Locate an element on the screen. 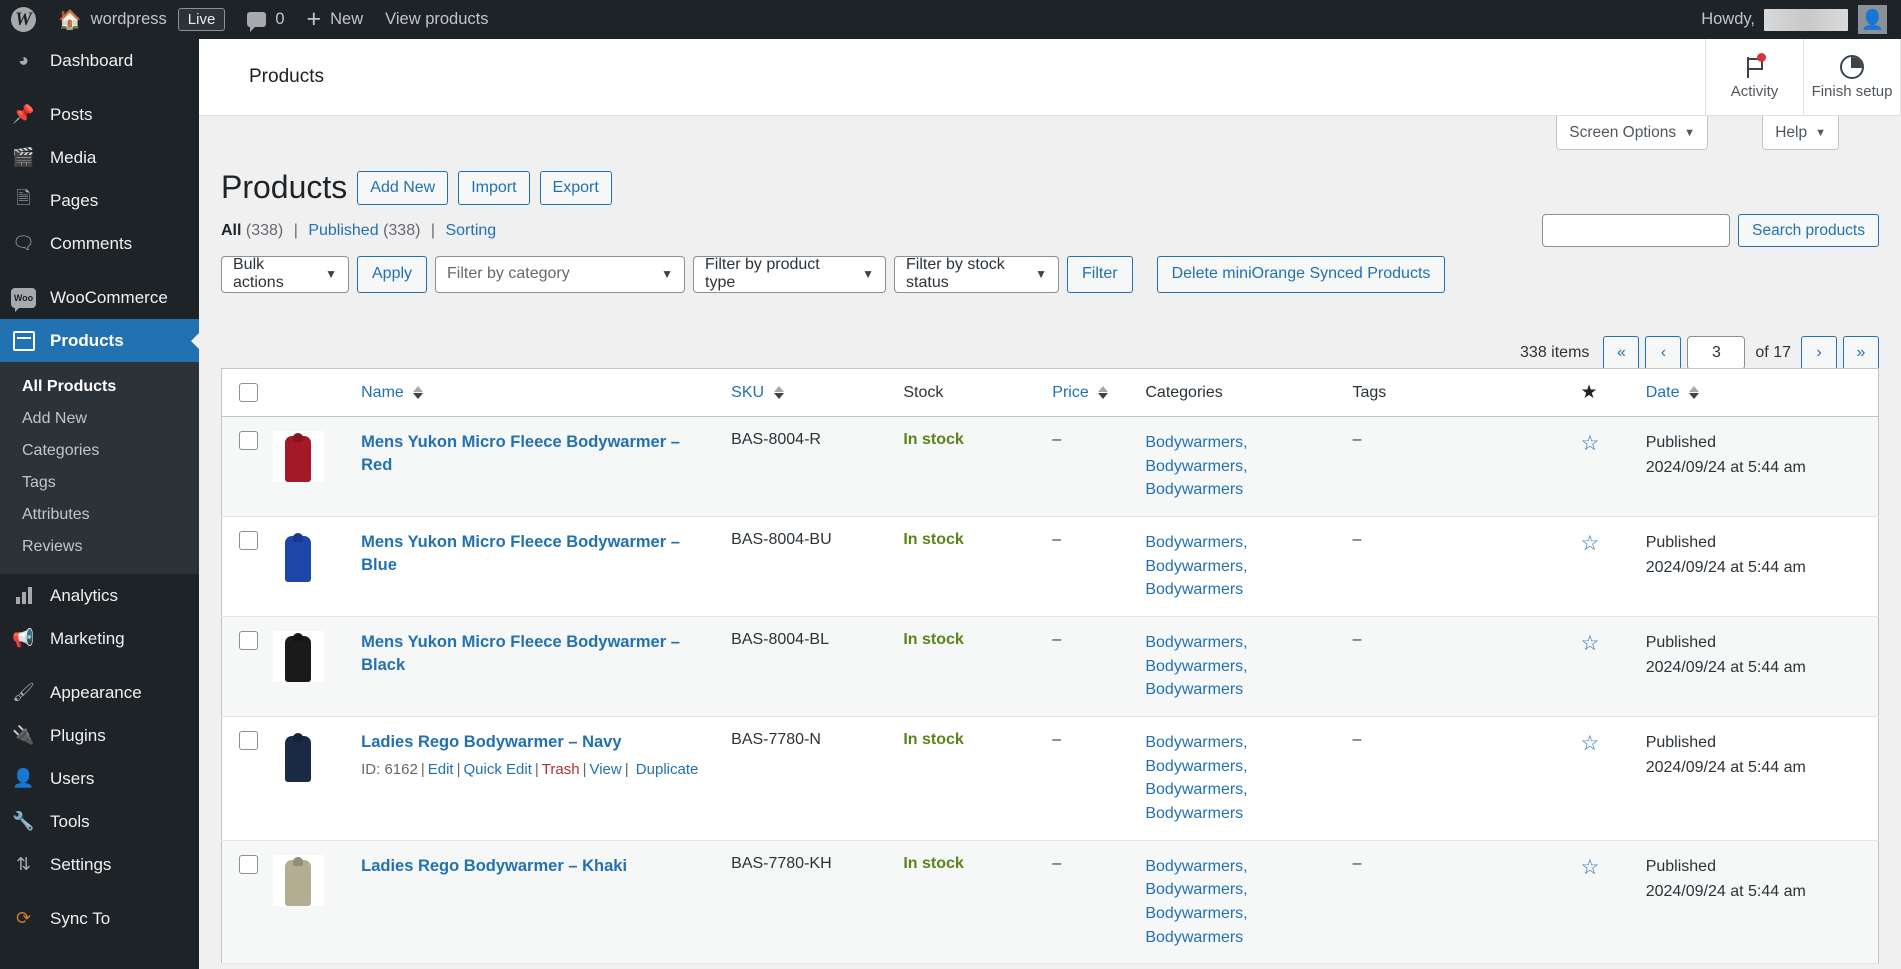 The image size is (1901, 969). select-all-checkbox is located at coordinates (248, 392).